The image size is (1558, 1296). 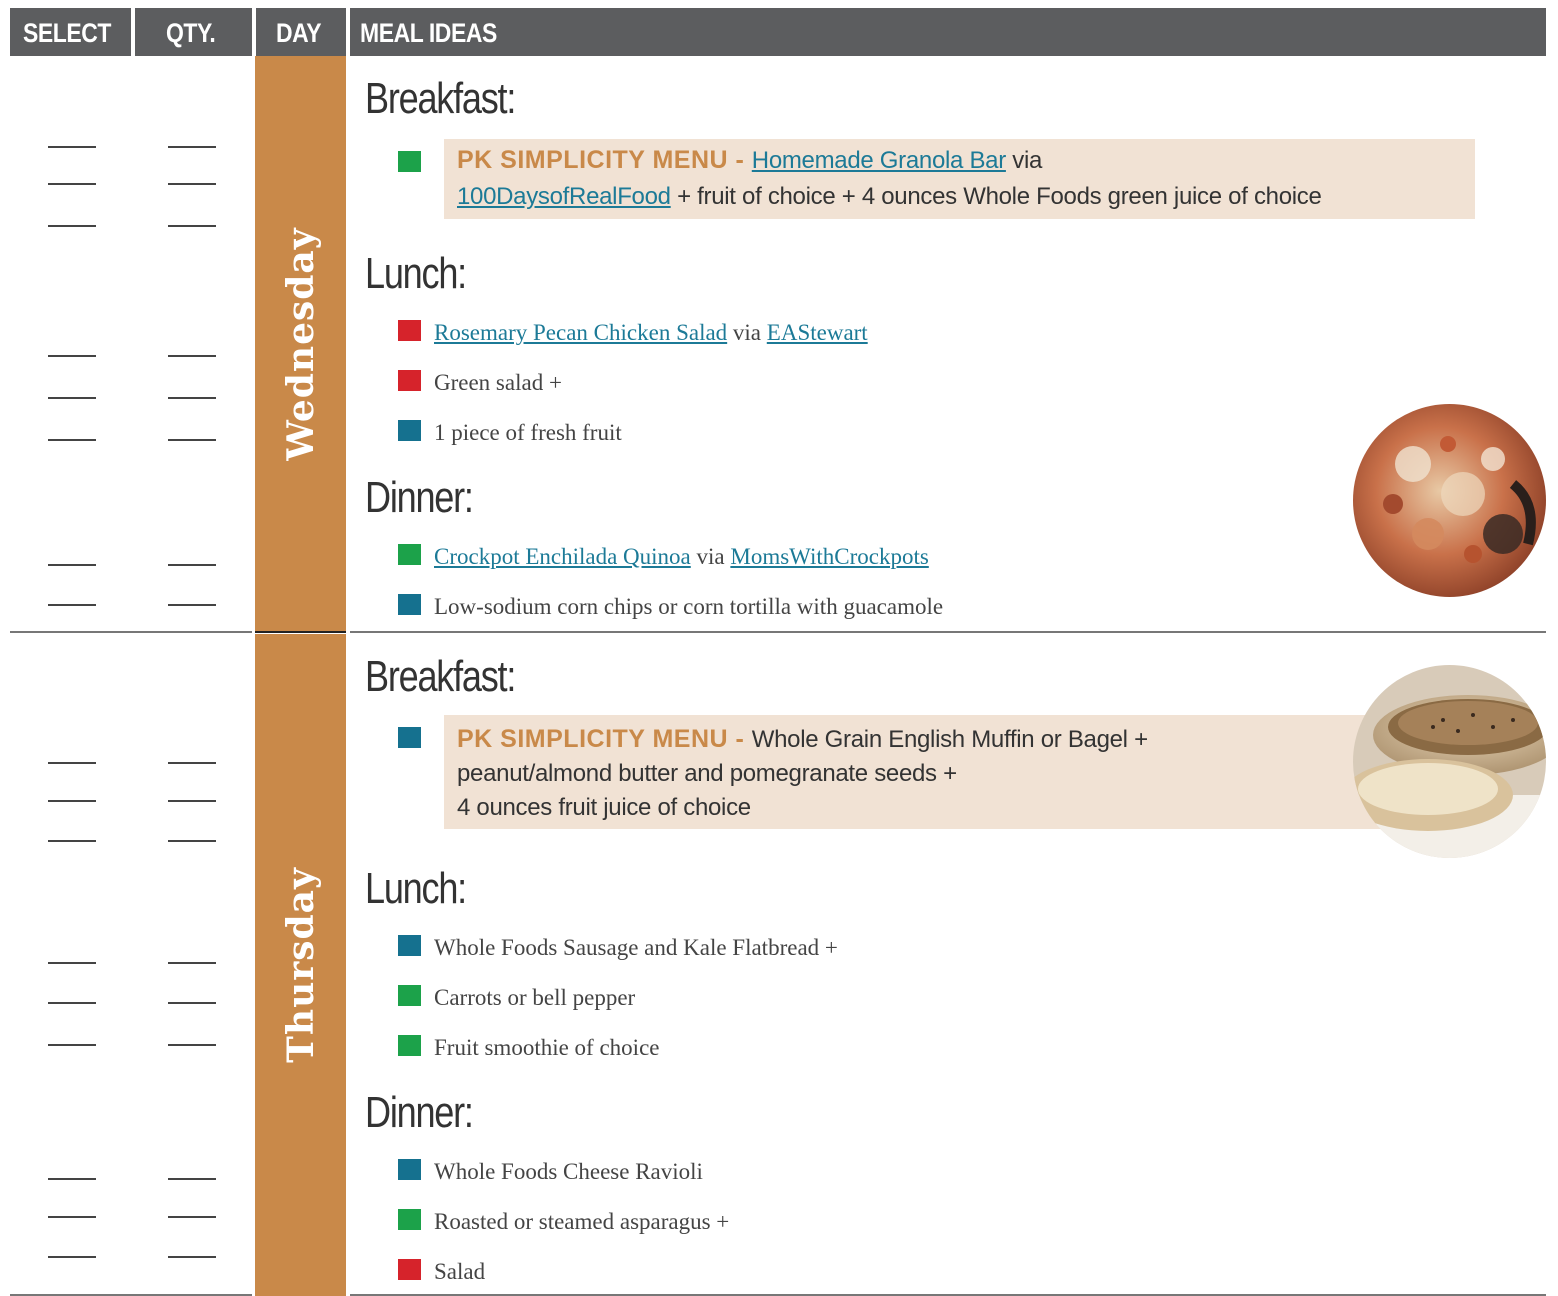 What do you see at coordinates (604, 807) in the screenshot?
I see `pk-line: 4 ounces fruit juice of choice` at bounding box center [604, 807].